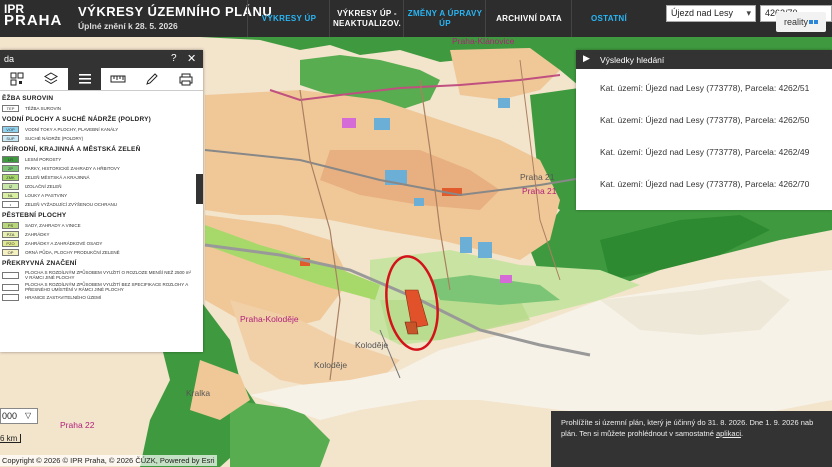 This screenshot has height=467, width=832. Describe the element at coordinates (46, 195) in the screenshot. I see `legend-label: LOUKY A PASTVINY` at that location.